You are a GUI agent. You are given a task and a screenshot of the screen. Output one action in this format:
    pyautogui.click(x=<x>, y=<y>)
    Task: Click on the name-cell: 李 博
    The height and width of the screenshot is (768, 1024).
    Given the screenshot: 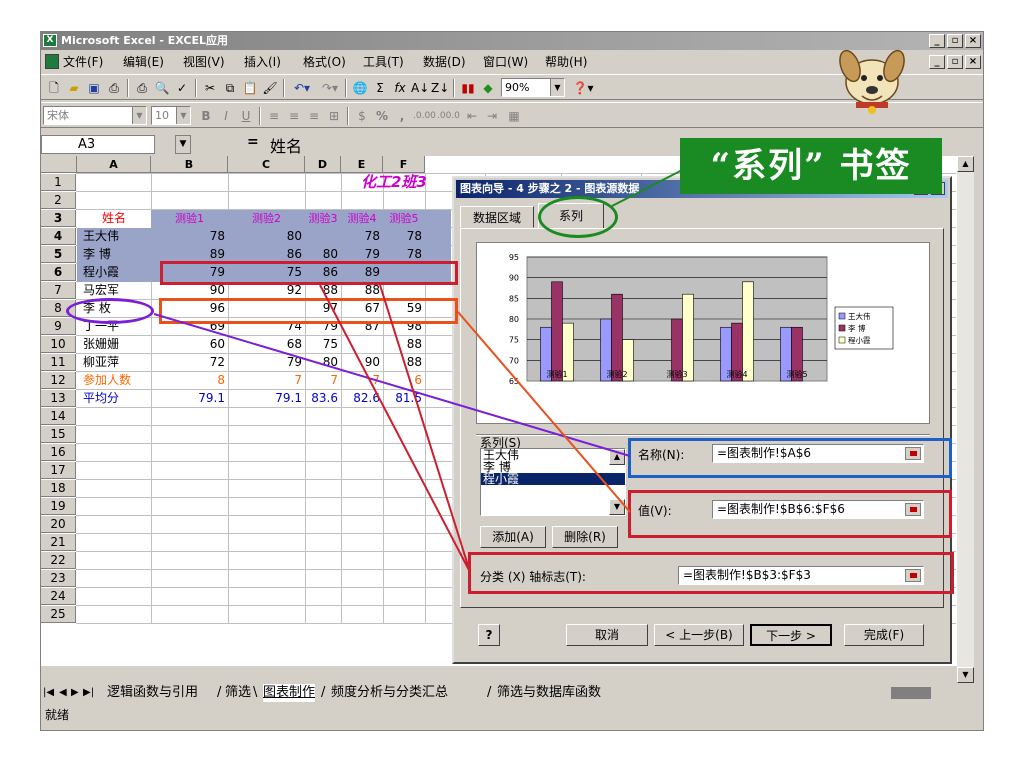 What is the action you would take?
    pyautogui.click(x=114, y=254)
    